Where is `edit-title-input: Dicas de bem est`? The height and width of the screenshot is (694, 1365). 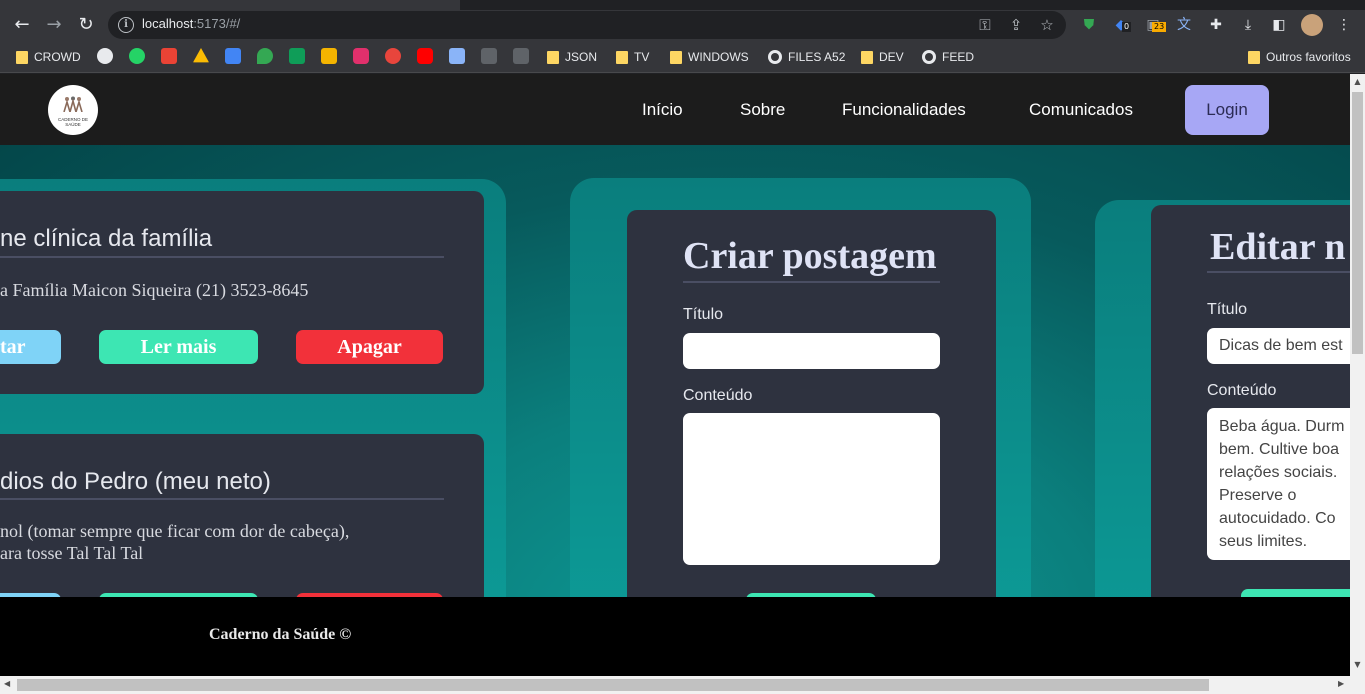 edit-title-input: Dicas de bem est is located at coordinates (1278, 346).